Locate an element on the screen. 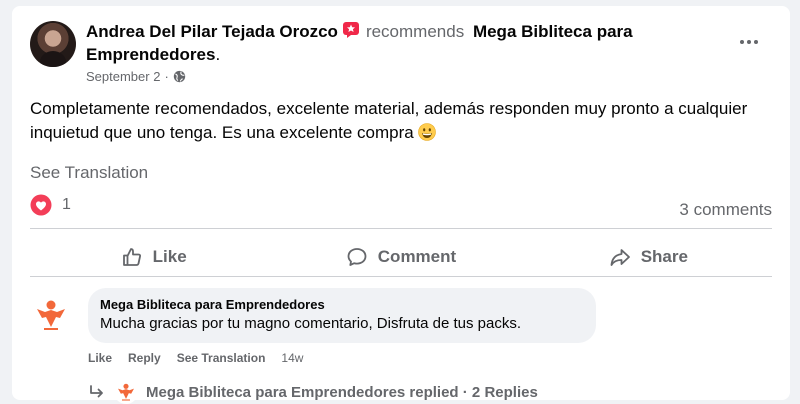 Image resolution: width=800 pixels, height=404 pixels. page-logo-small-avatar is located at coordinates (126, 392).